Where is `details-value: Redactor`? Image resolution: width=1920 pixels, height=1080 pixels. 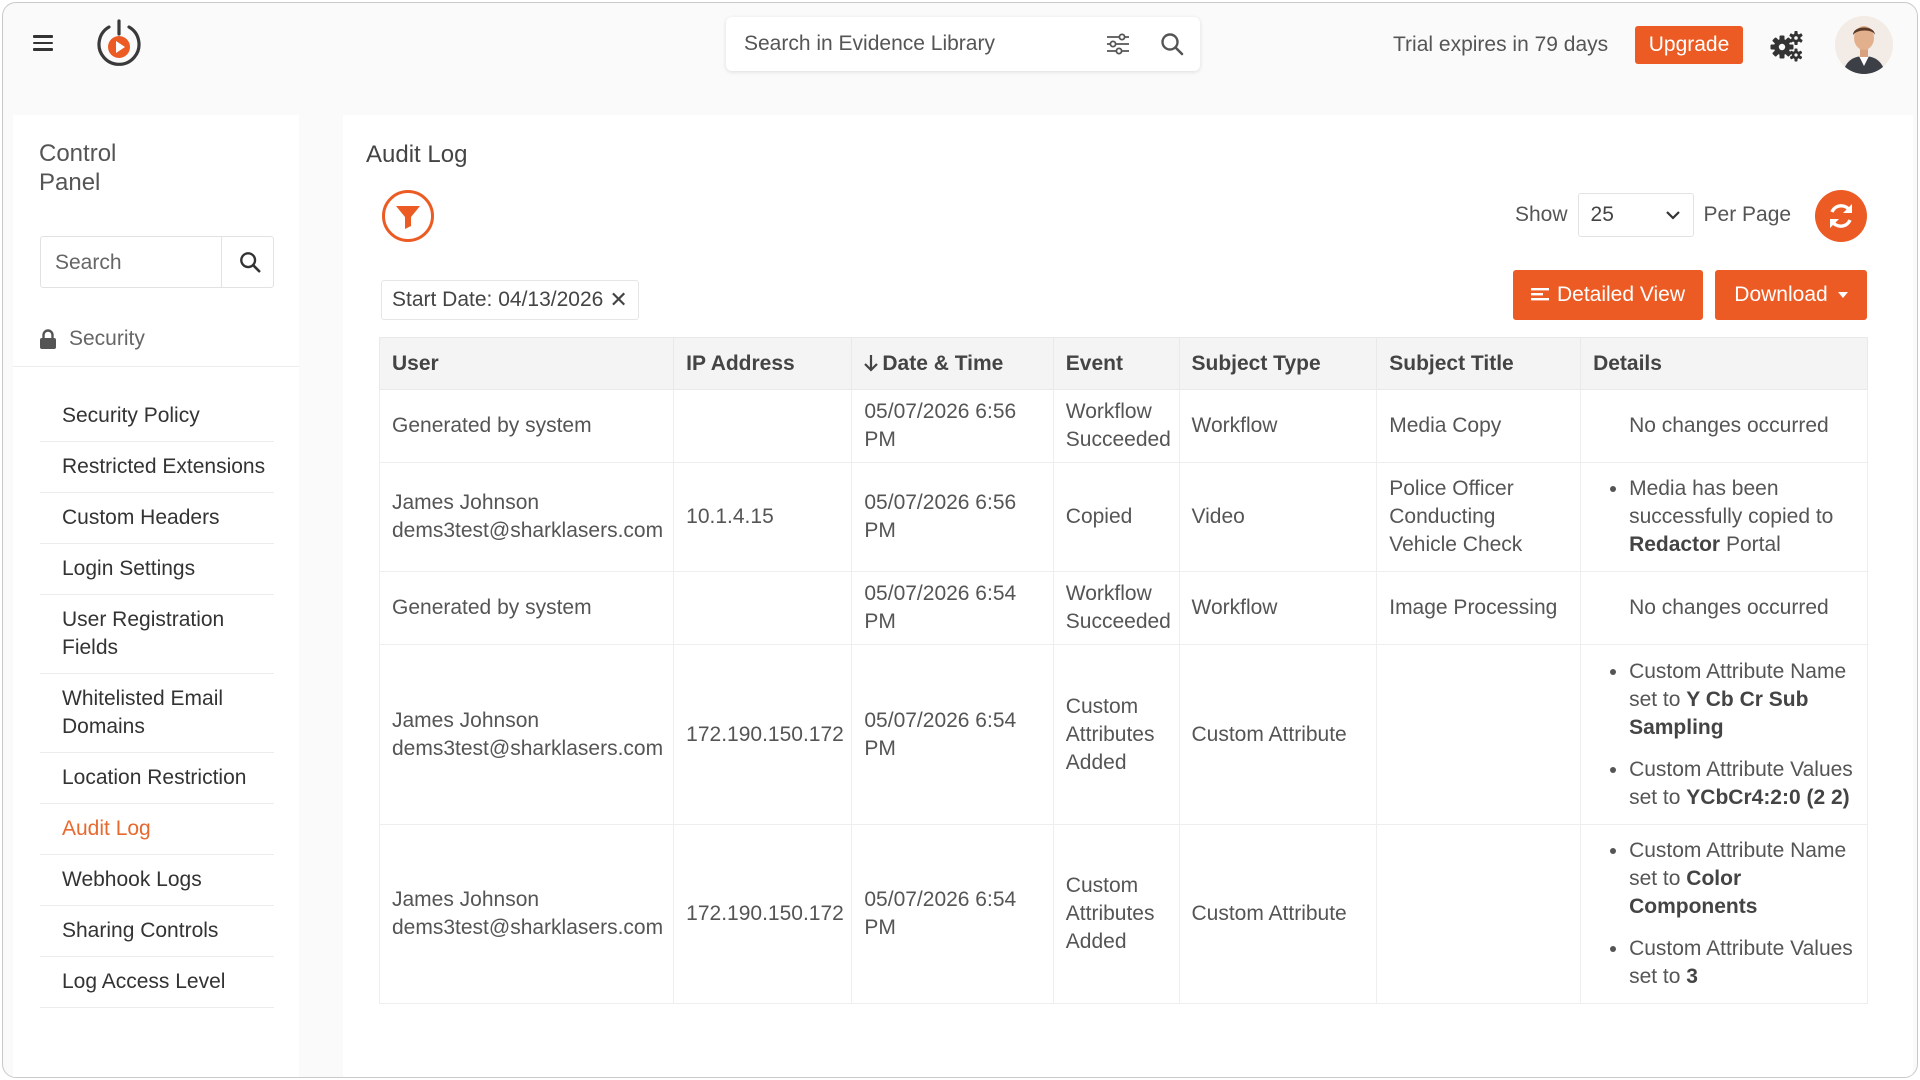
details-value: Redactor is located at coordinates (1675, 544).